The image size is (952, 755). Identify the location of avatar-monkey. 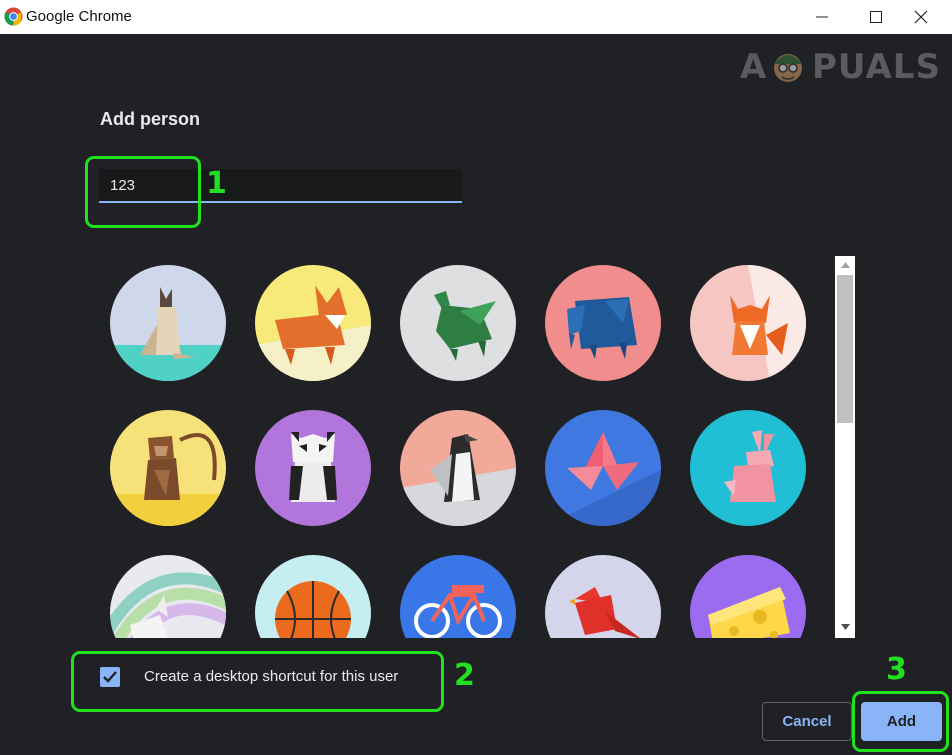
(168, 468).